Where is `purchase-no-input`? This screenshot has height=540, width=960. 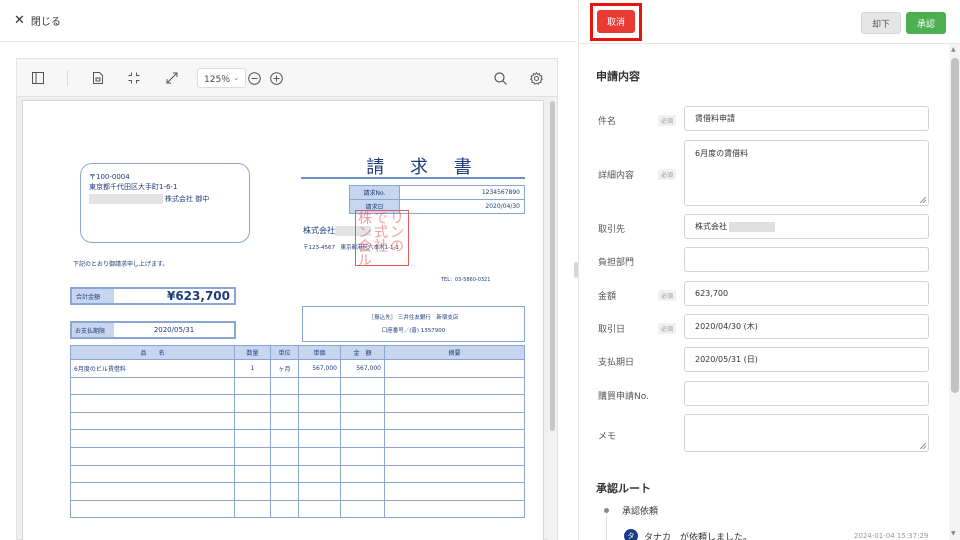 purchase-no-input is located at coordinates (806, 393).